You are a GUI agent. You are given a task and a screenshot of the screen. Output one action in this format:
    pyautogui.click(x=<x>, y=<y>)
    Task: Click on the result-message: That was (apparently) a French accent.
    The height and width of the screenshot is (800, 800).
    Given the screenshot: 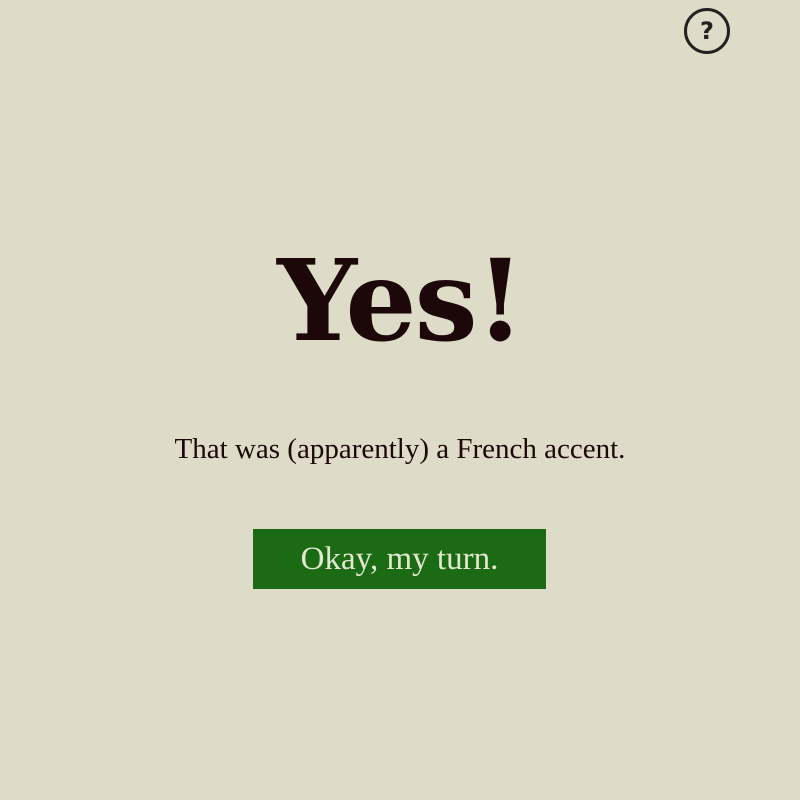 What is the action you would take?
    pyautogui.click(x=400, y=449)
    